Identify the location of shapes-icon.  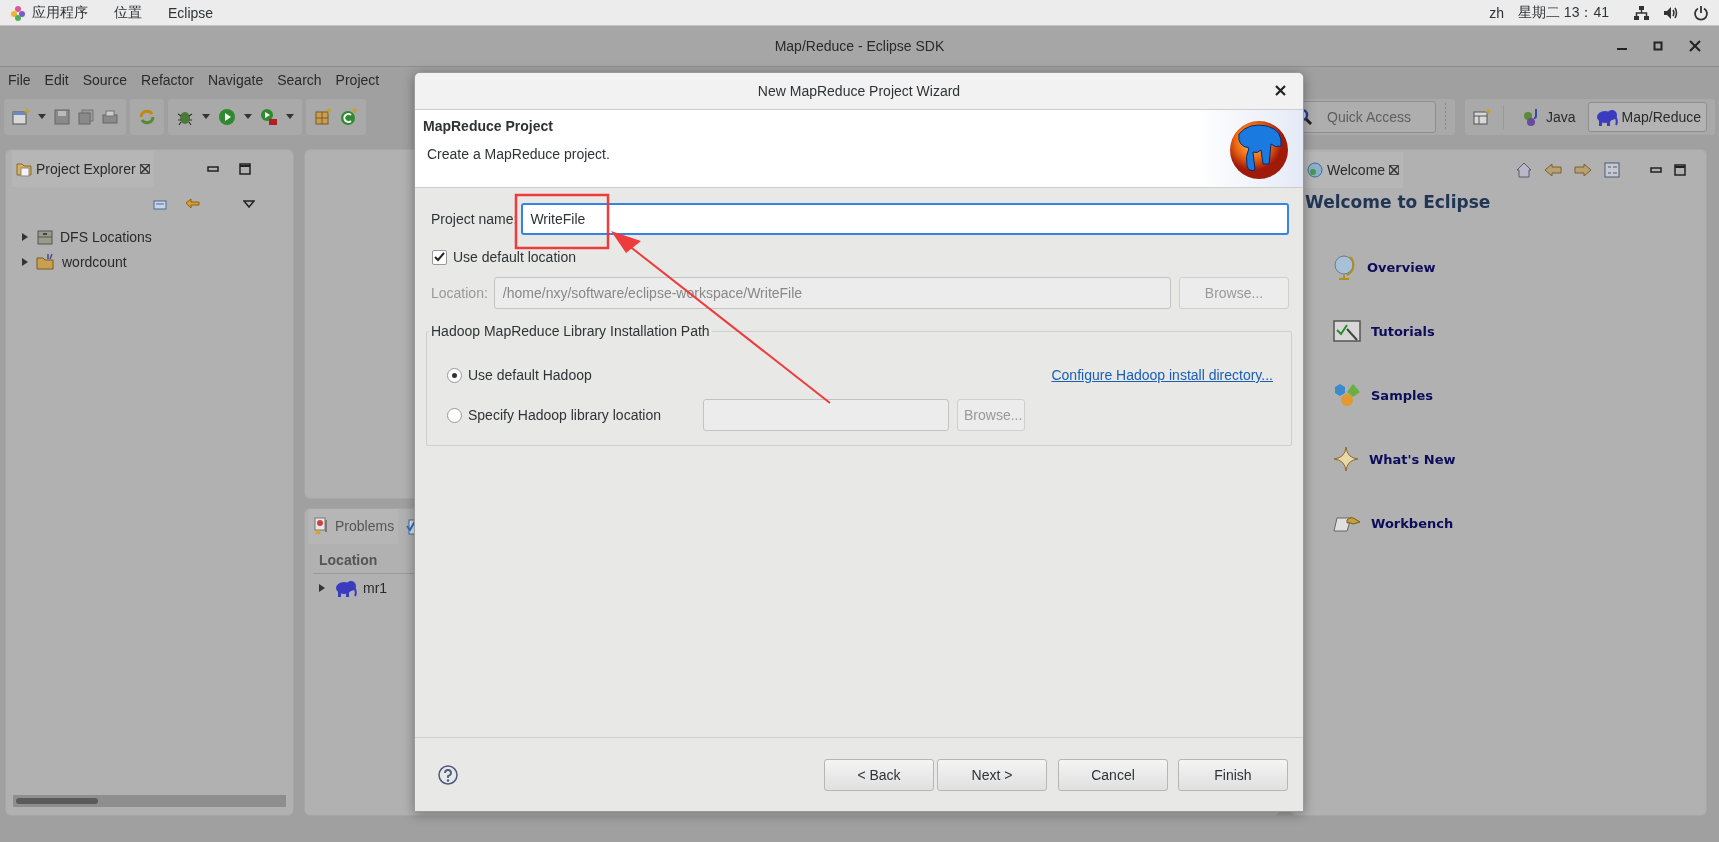
(1347, 395).